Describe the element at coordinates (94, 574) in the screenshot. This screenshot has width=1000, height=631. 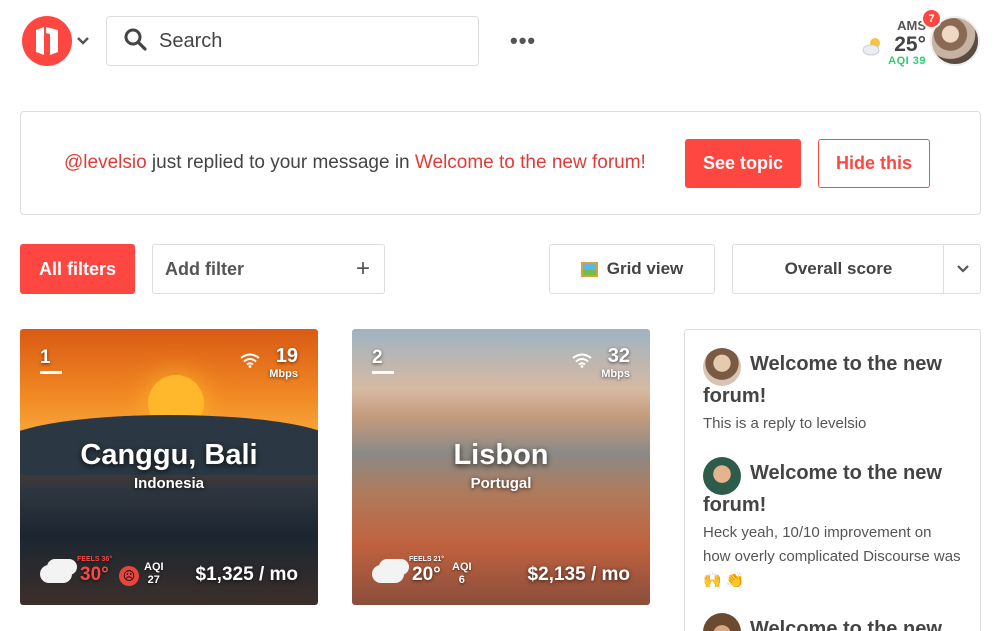
I see `temperature: 30°` at that location.